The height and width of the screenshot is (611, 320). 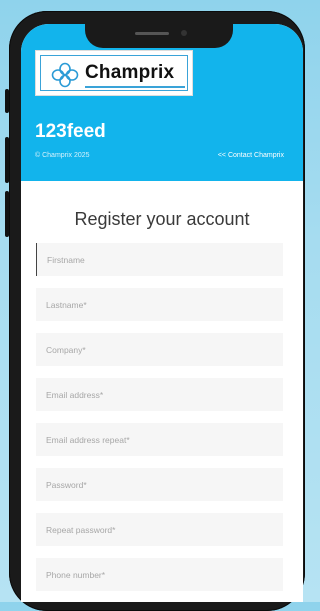 I want to click on phone-notch, so click(x=159, y=36).